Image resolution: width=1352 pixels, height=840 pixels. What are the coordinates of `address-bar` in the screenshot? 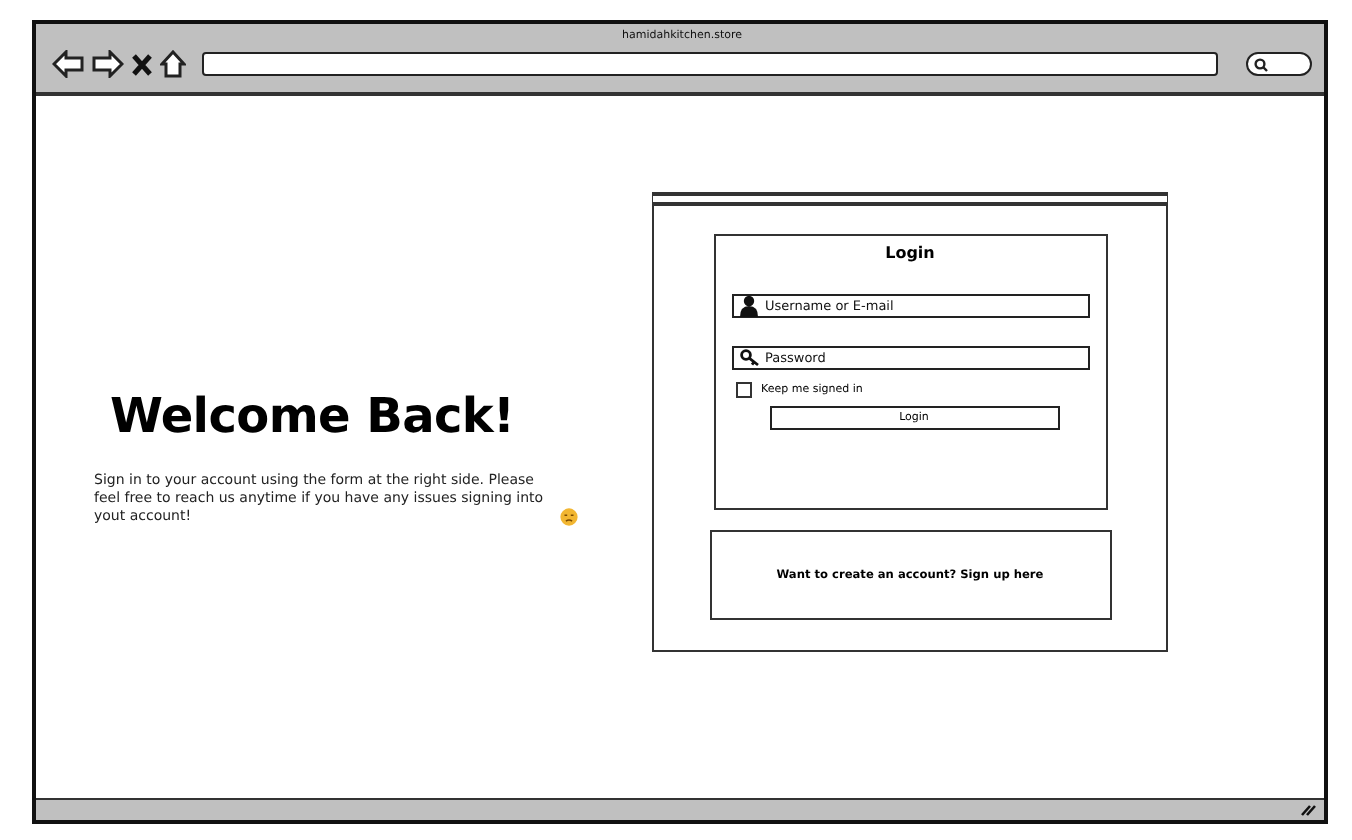 It's located at (710, 64).